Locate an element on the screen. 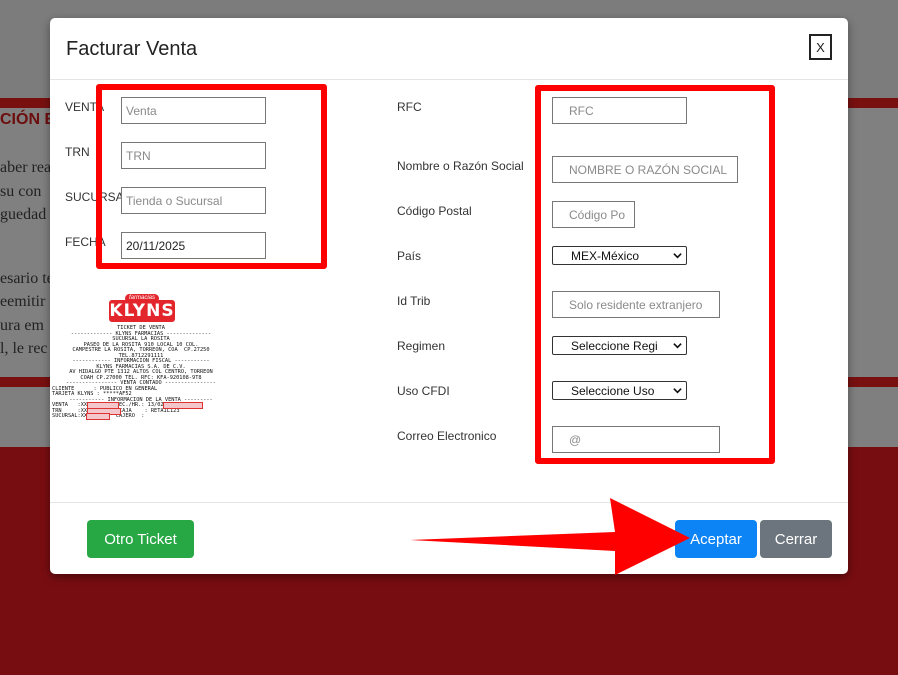 The width and height of the screenshot is (898, 675). regimen-label: Regimen is located at coordinates (421, 346).